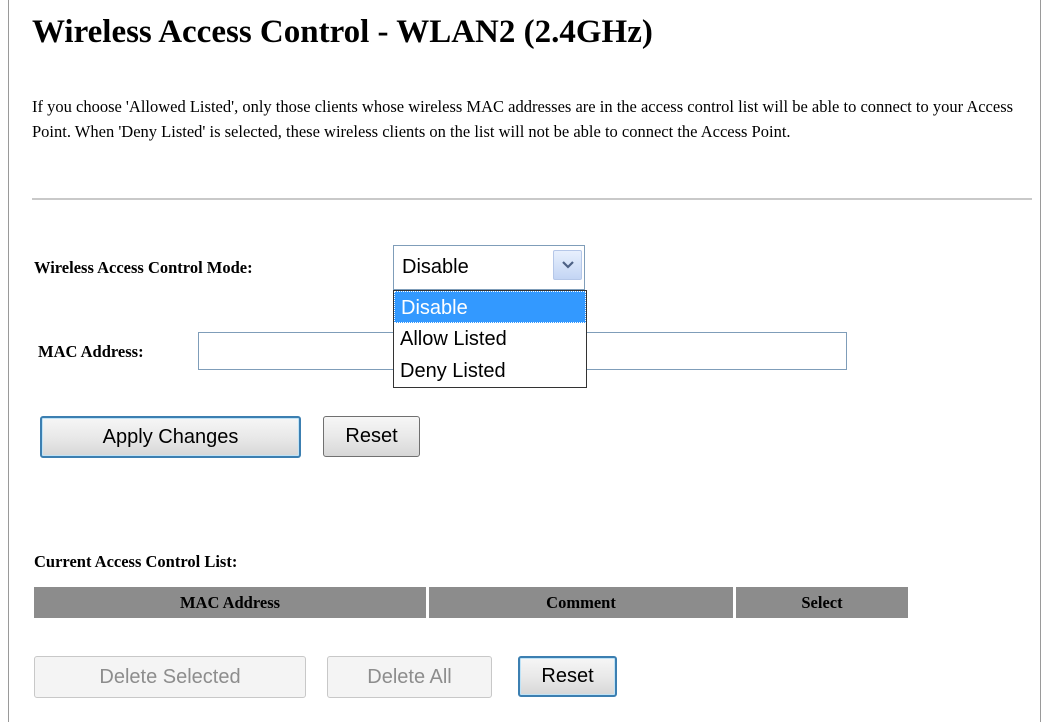  What do you see at coordinates (8, 361) in the screenshot?
I see `frame-left-border` at bounding box center [8, 361].